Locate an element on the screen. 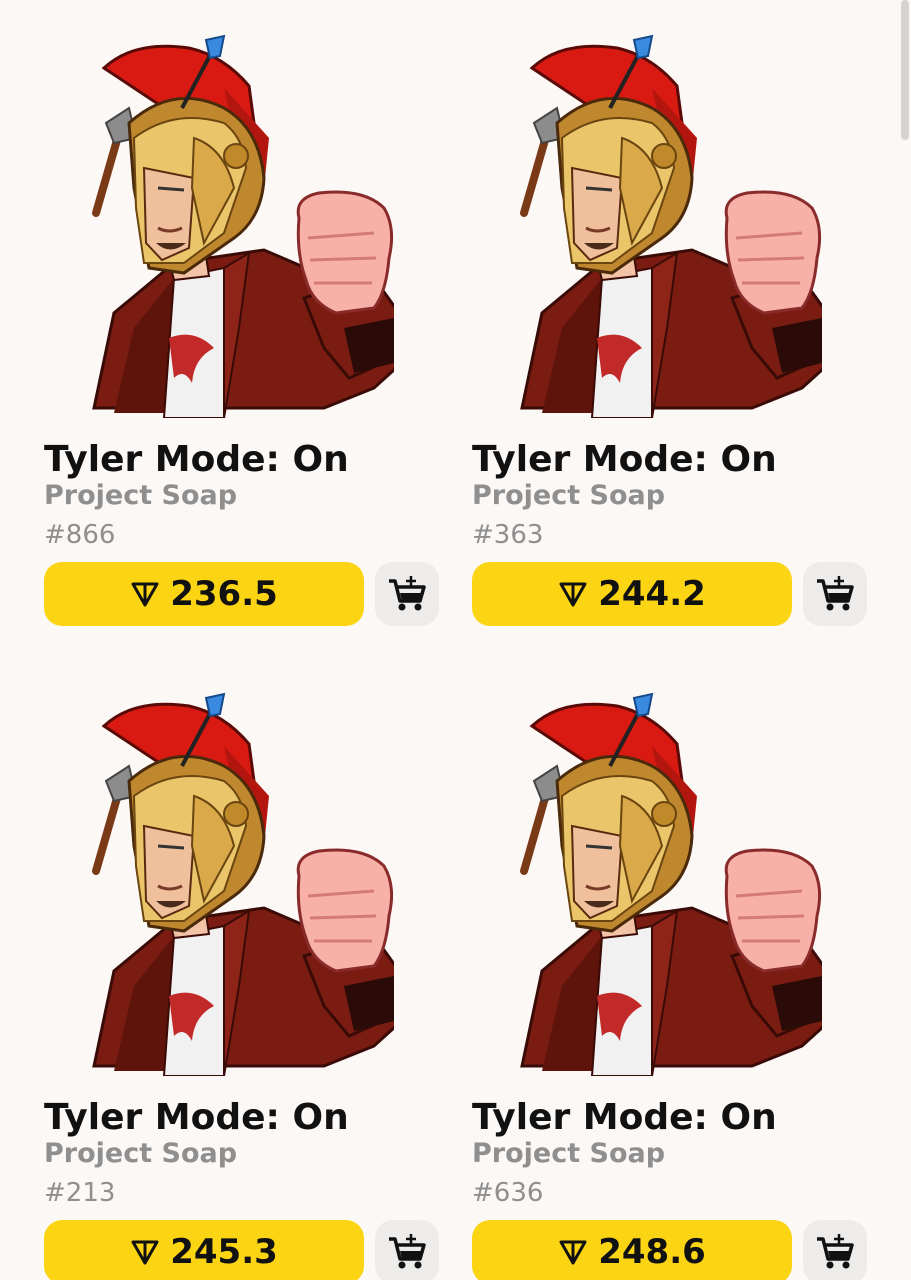  buy-price-button: 248.6 is located at coordinates (632, 1250).